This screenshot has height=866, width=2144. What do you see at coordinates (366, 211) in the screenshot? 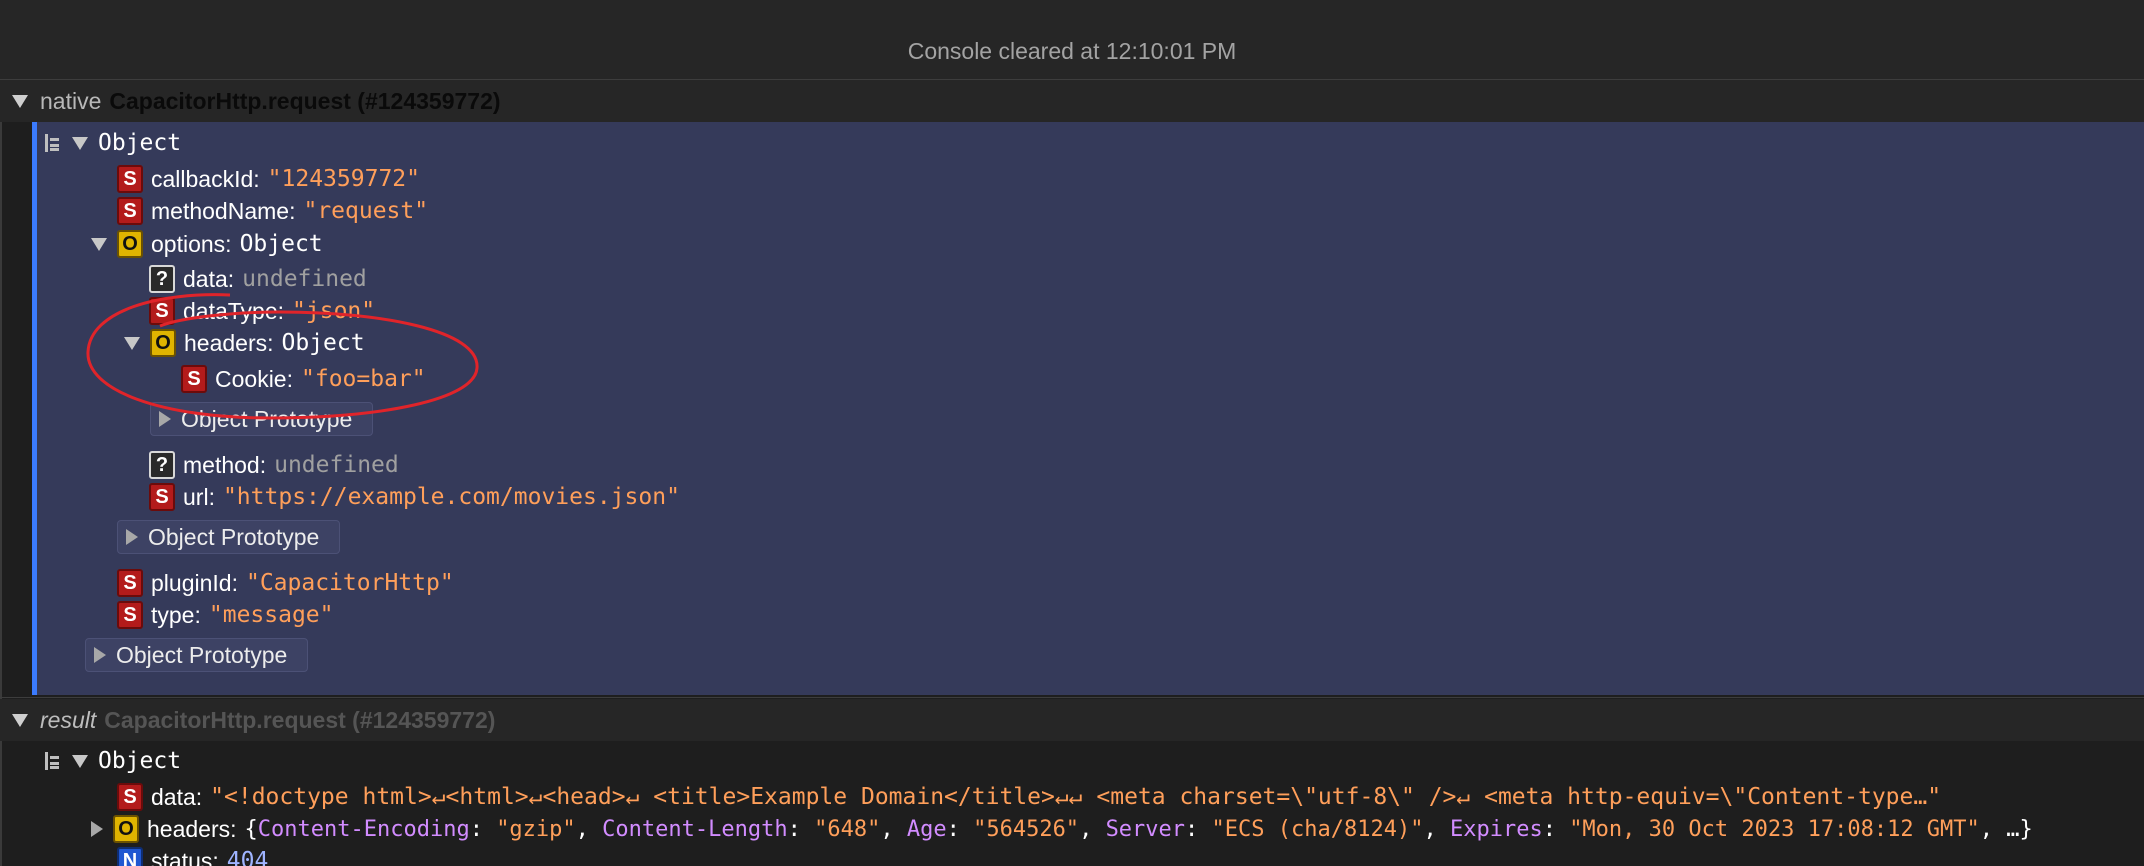
I see `prop-value: "request"` at bounding box center [366, 211].